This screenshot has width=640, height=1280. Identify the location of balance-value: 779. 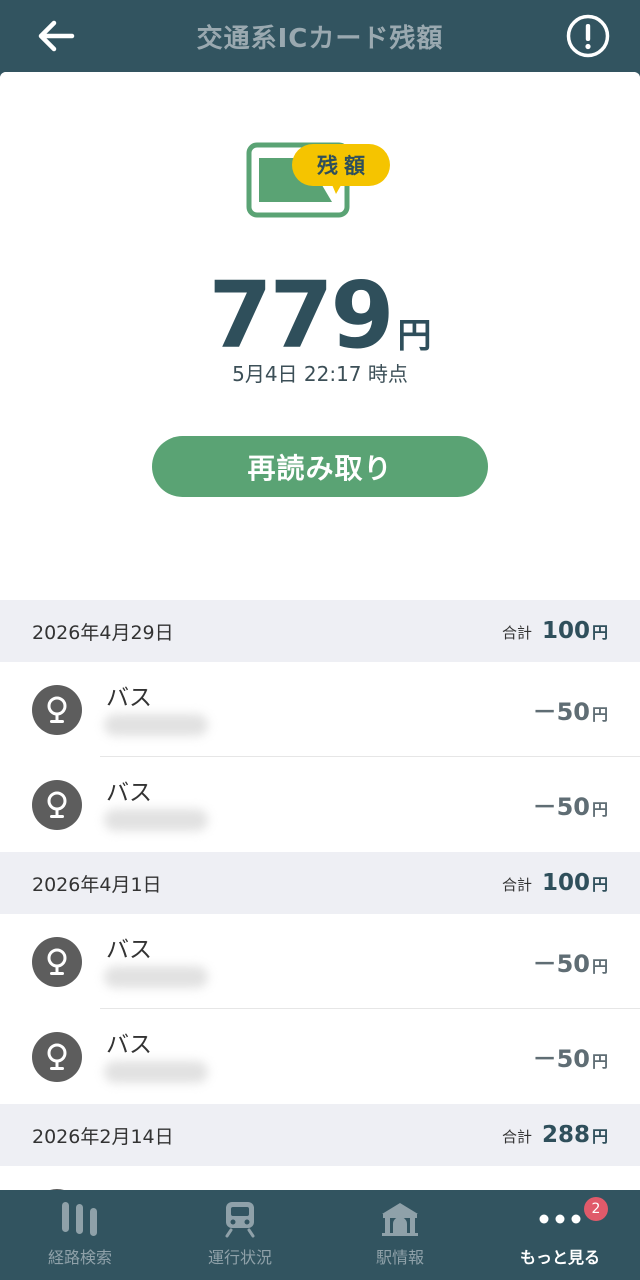
(301, 315).